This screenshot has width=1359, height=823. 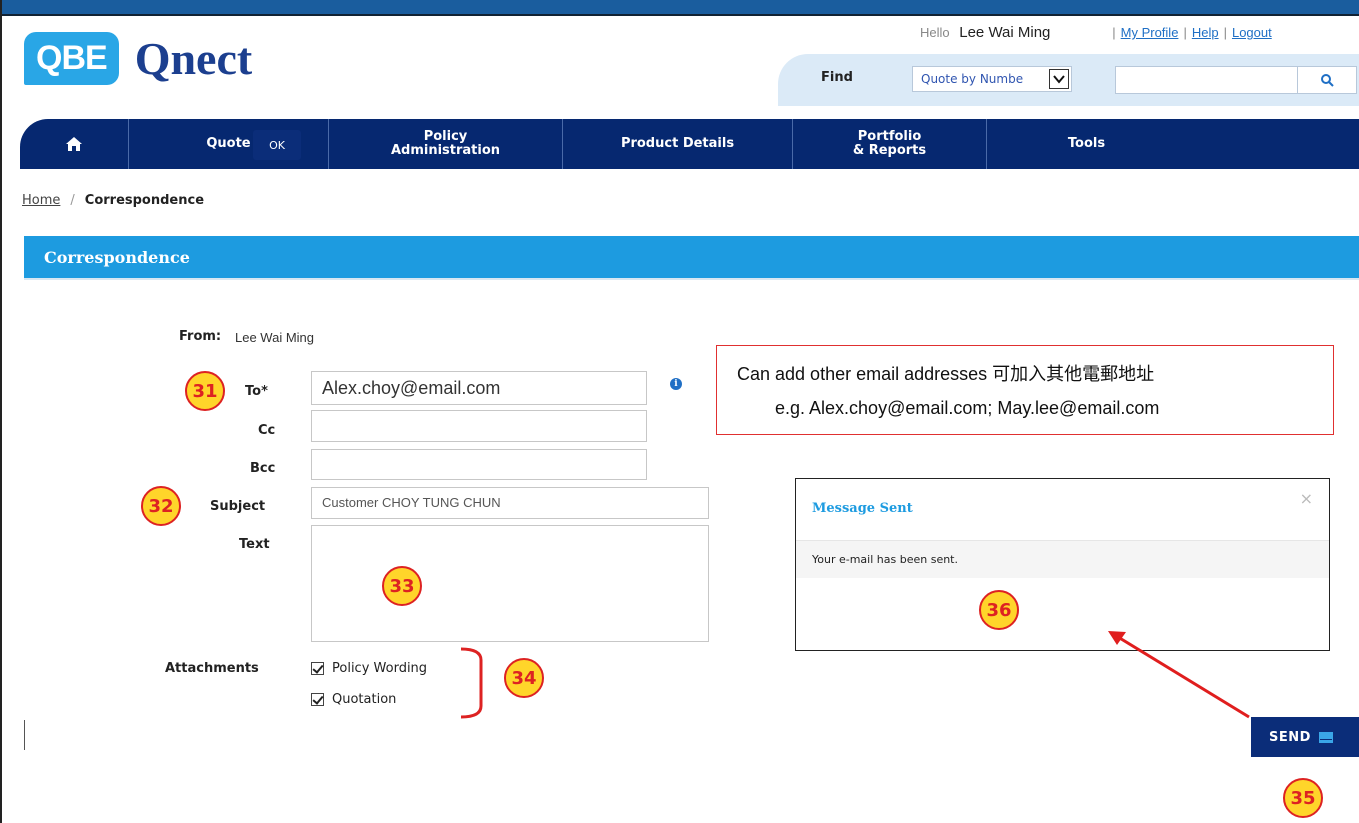 What do you see at coordinates (402, 586) in the screenshot?
I see `step-badge-33: 33` at bounding box center [402, 586].